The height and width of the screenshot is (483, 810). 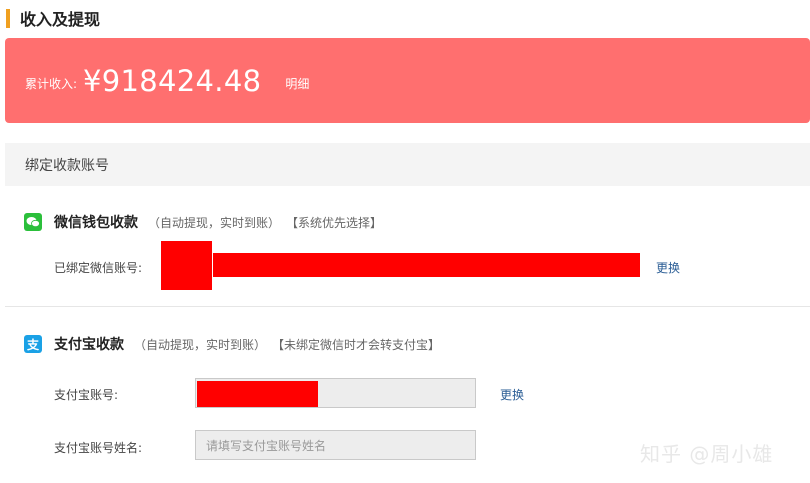 I want to click on income-amount: ¥918424.48, so click(x=172, y=80).